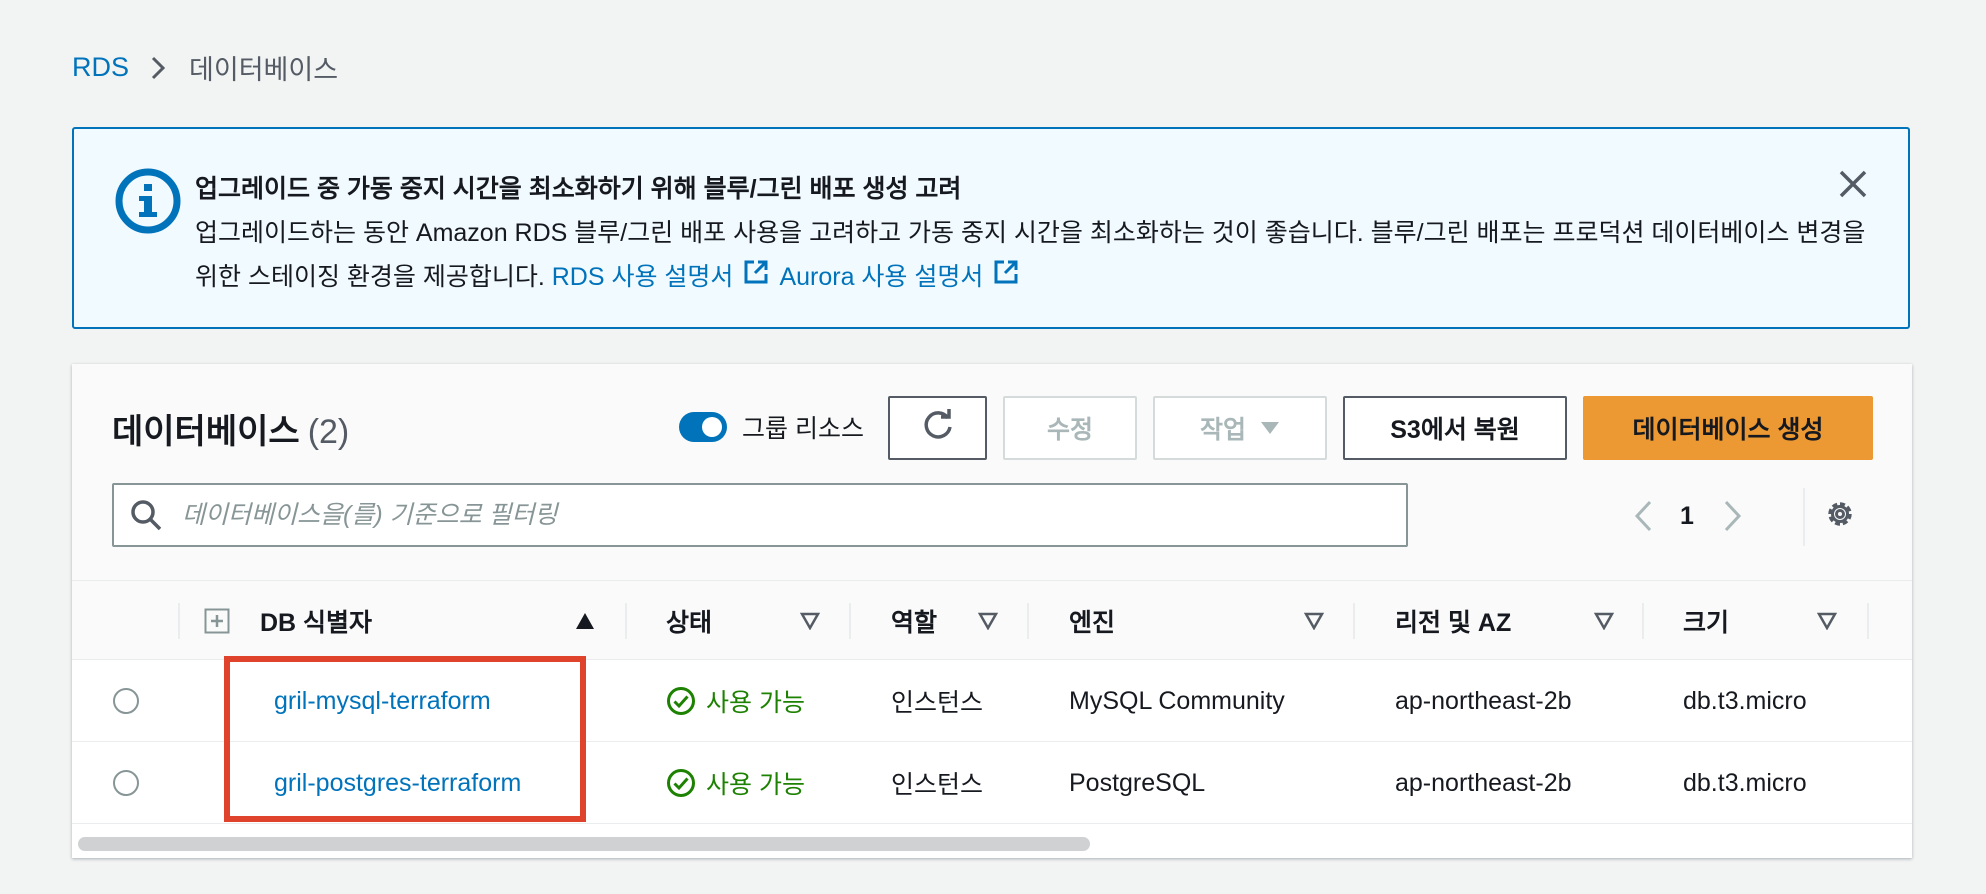 This screenshot has width=1986, height=894. I want to click on rds-user-guide-link: RDS 사용 설명서, so click(666, 277).